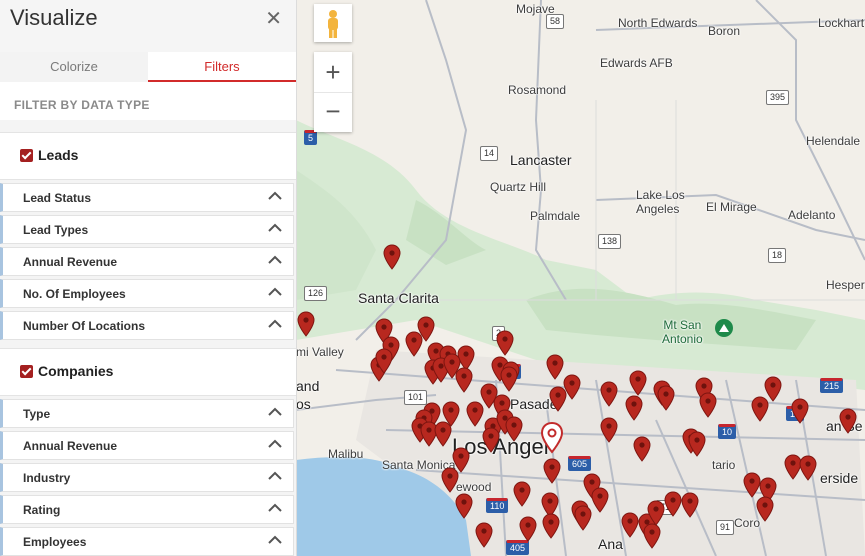  Describe the element at coordinates (658, 23) in the screenshot. I see `place-label: North Edwards` at that location.